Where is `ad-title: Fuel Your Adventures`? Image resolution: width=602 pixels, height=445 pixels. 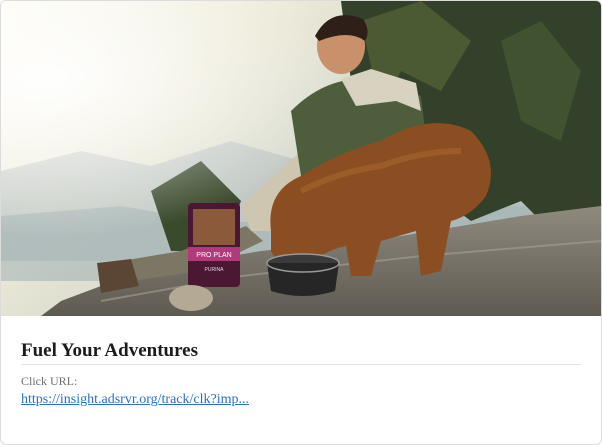
ad-title: Fuel Your Adventures is located at coordinates (110, 350).